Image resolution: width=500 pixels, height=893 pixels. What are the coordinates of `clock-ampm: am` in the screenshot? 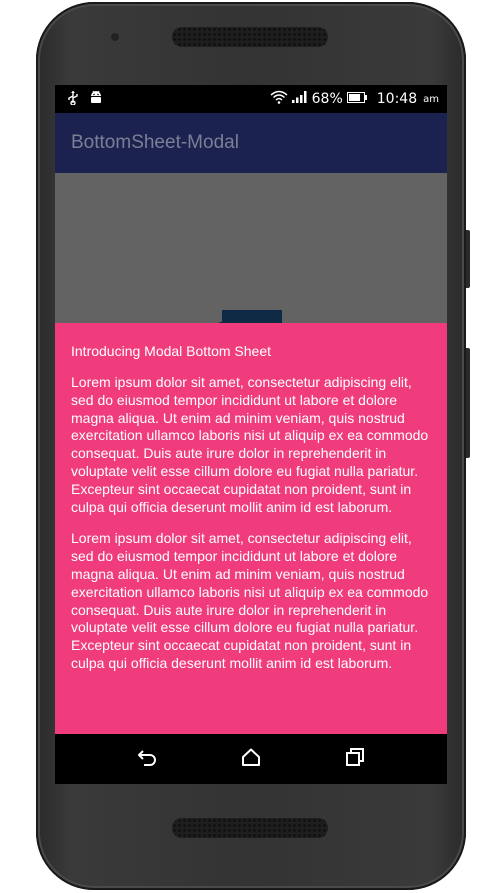 It's located at (431, 99).